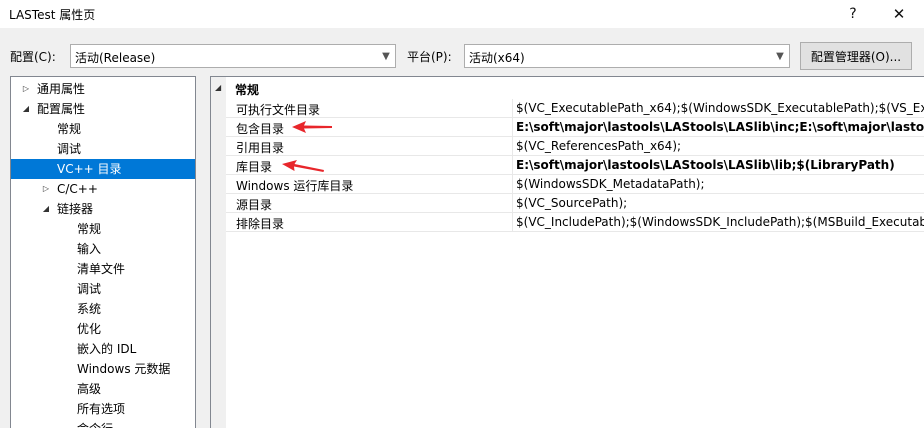 The width and height of the screenshot is (924, 428). I want to click on help-button: ?, so click(853, 14).